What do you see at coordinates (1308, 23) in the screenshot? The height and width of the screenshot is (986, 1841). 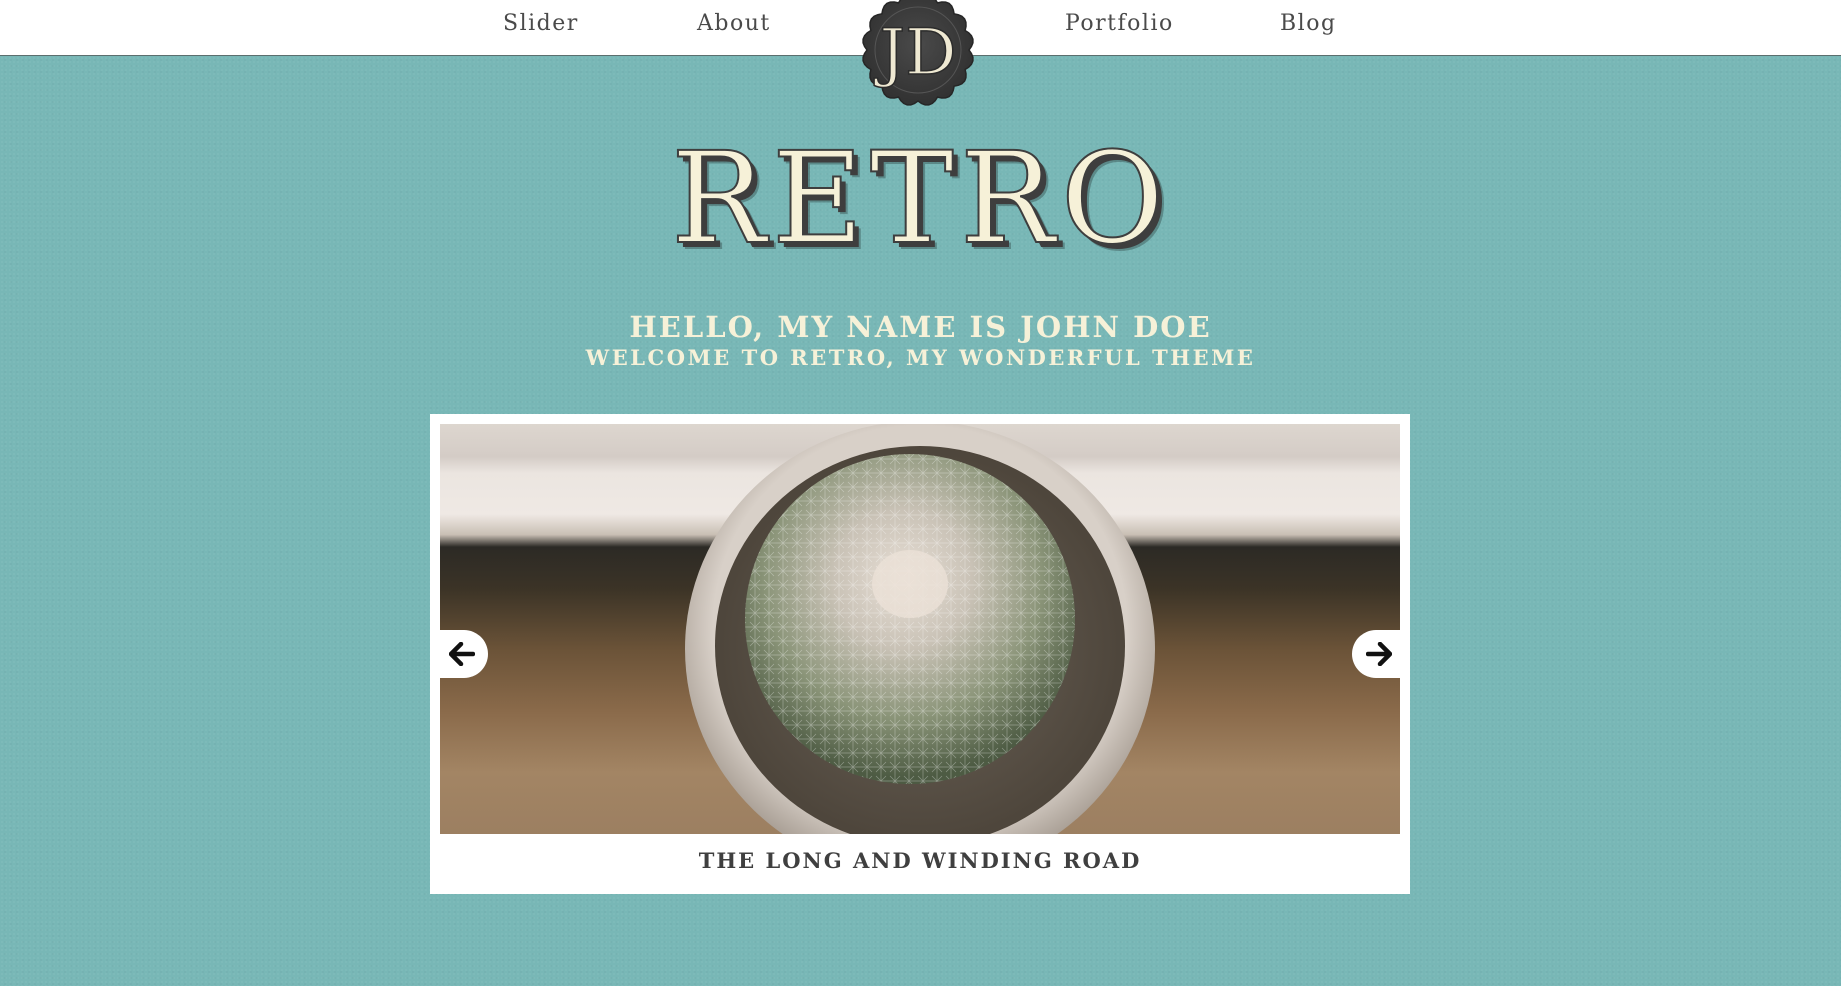 I see `nav-link-blog: Blog` at bounding box center [1308, 23].